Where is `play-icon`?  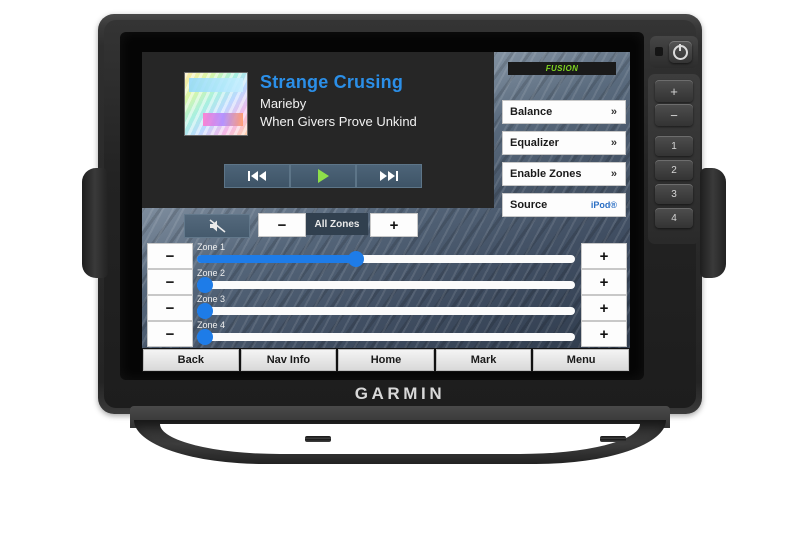 play-icon is located at coordinates (323, 176).